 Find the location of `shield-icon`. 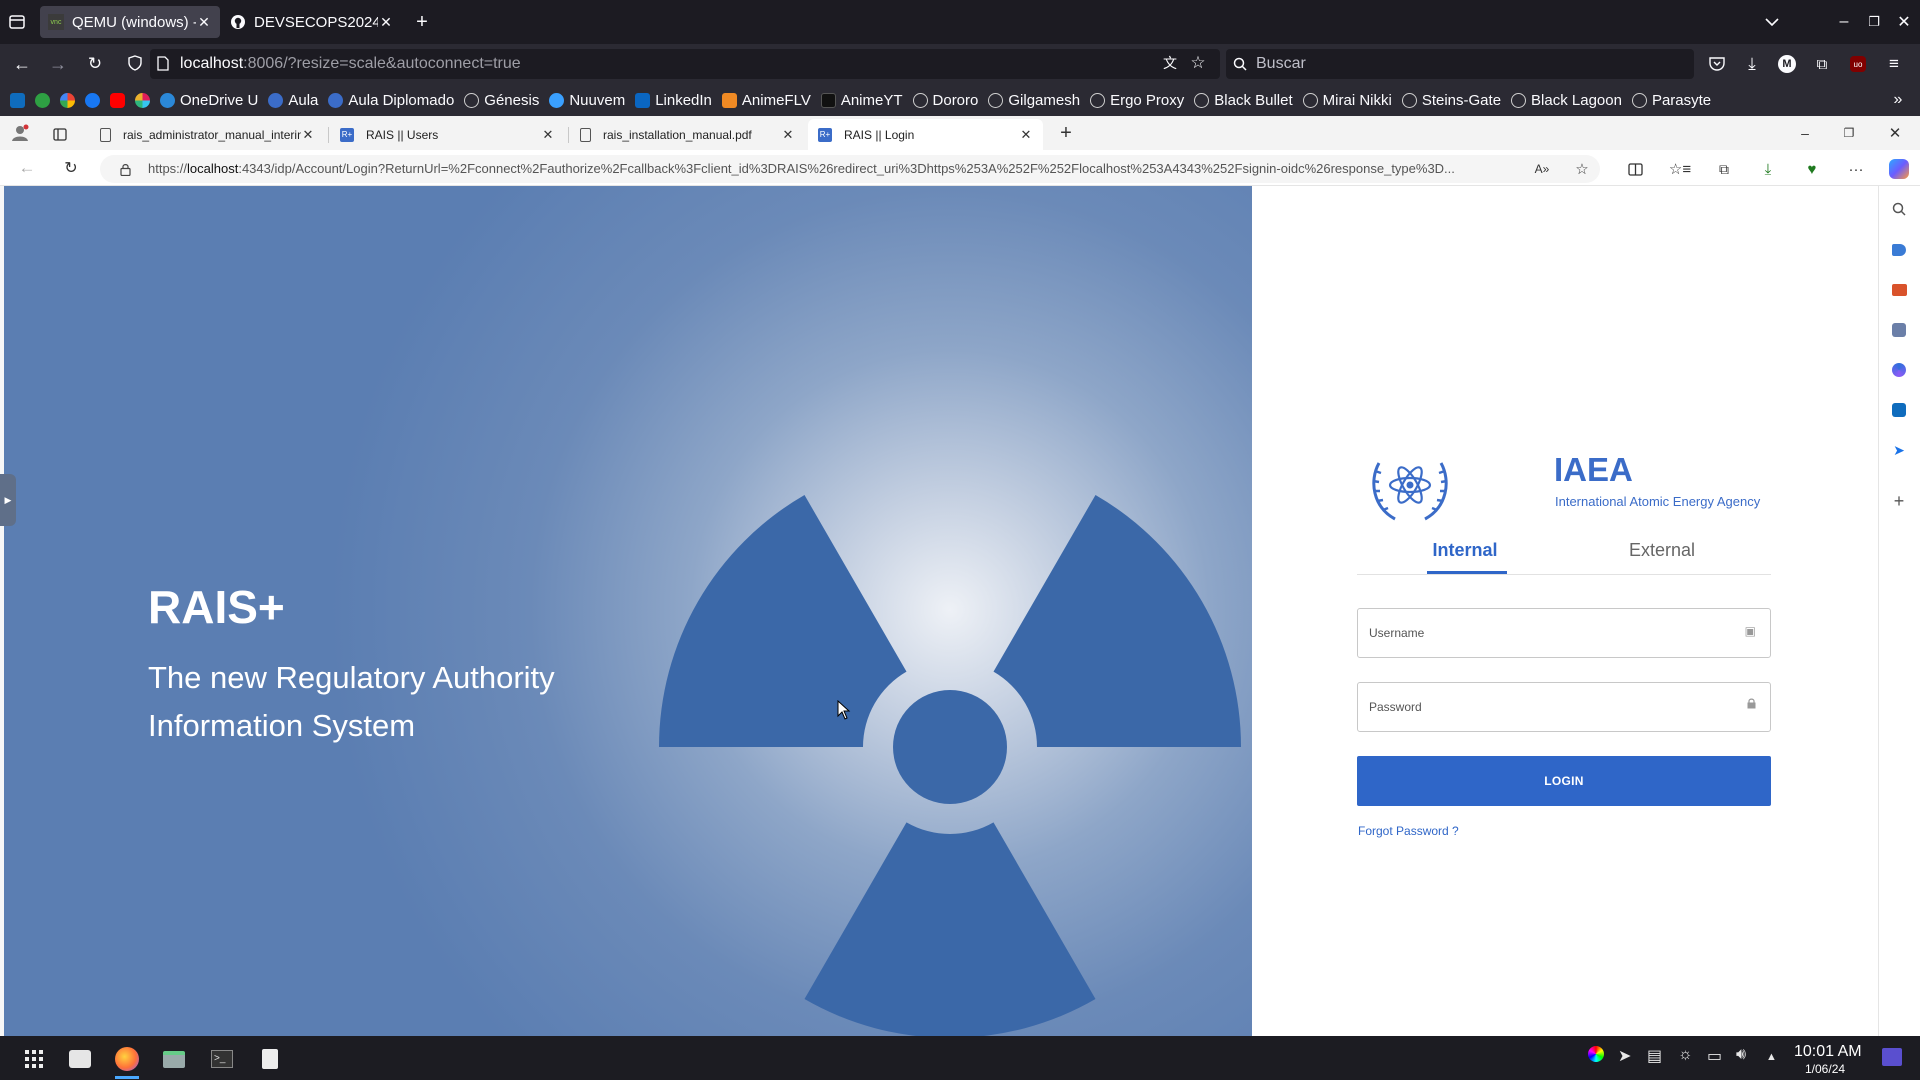

shield-icon is located at coordinates (135, 63).